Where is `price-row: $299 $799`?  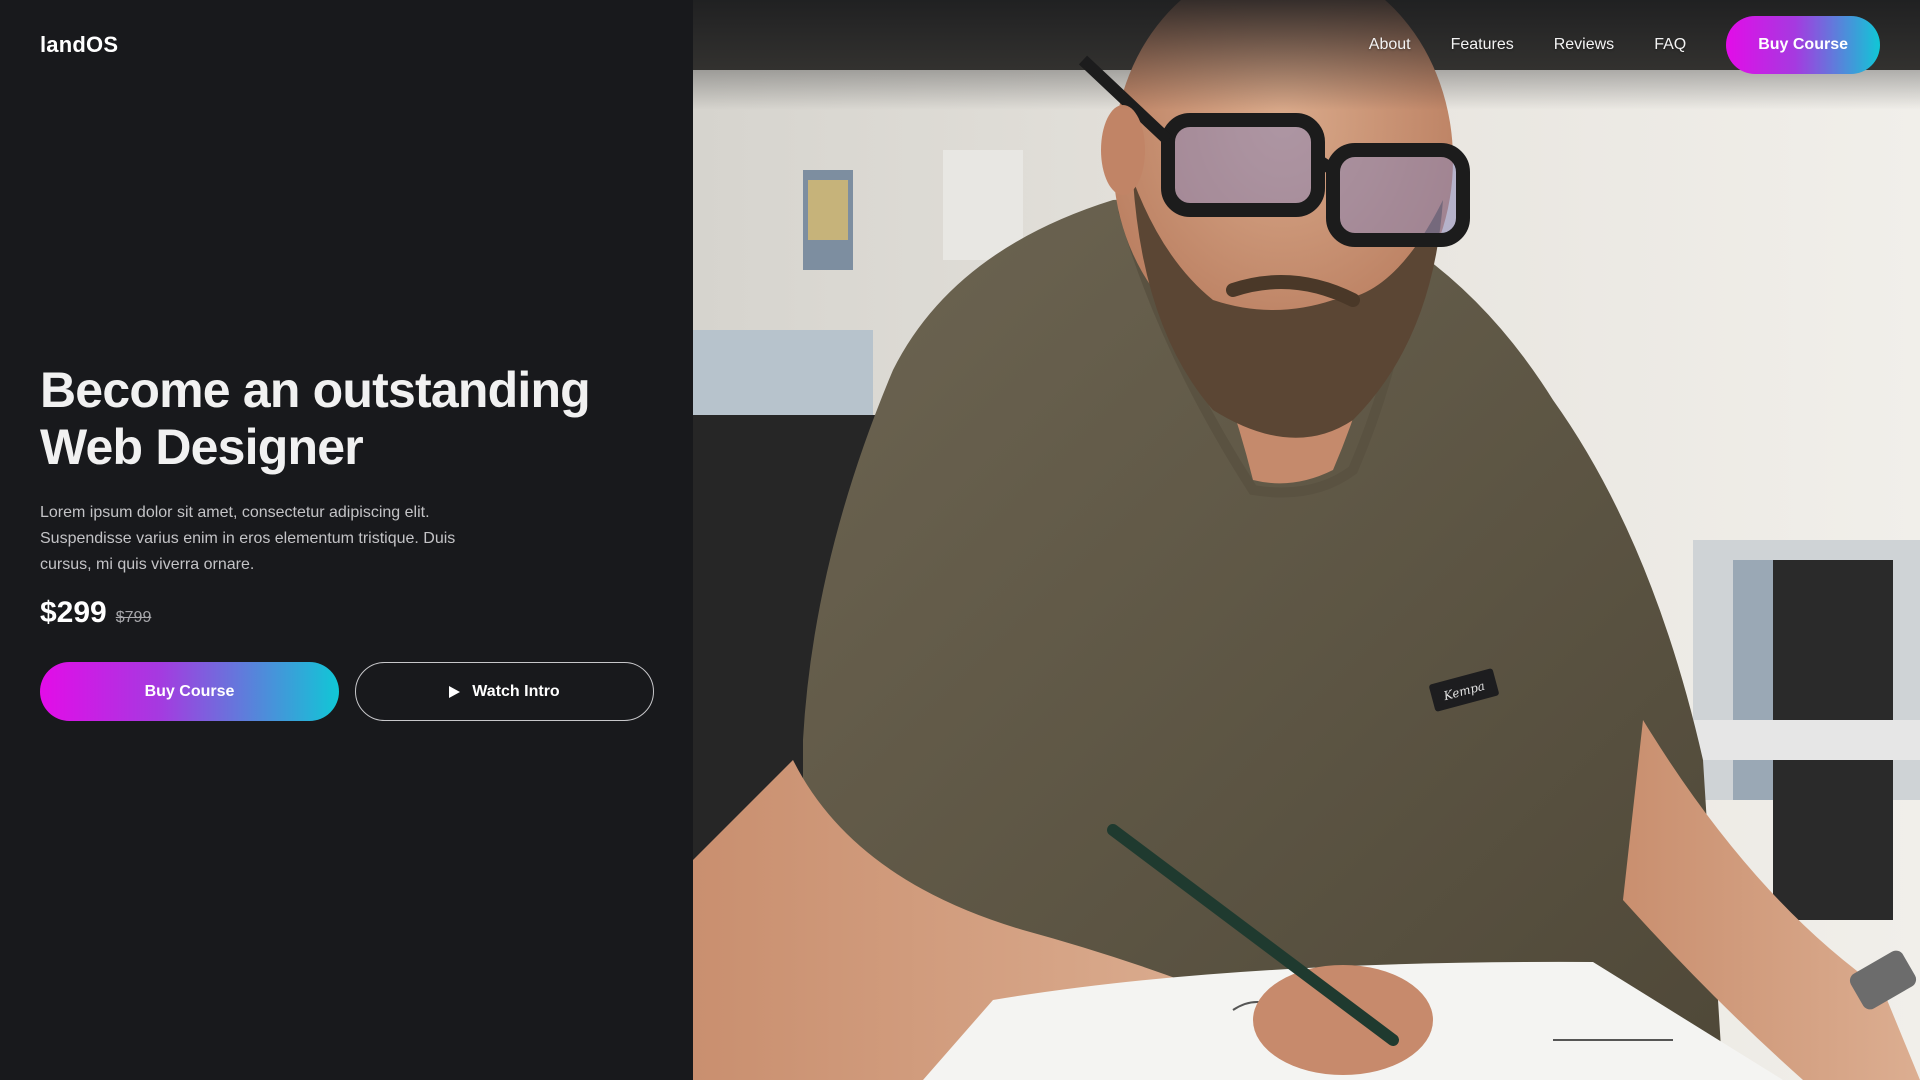
price-row: $299 $799 is located at coordinates (350, 613).